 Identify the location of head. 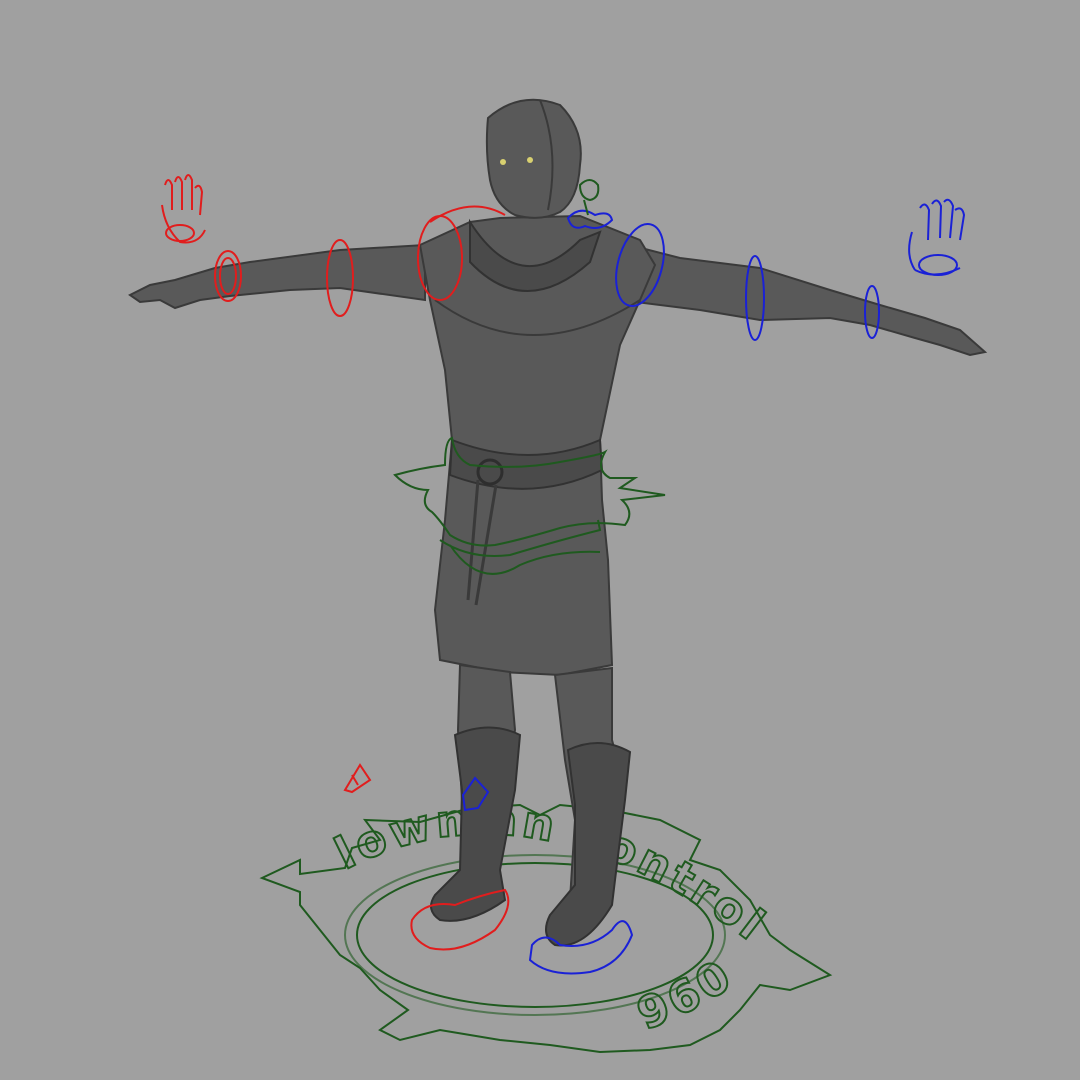
(533, 158).